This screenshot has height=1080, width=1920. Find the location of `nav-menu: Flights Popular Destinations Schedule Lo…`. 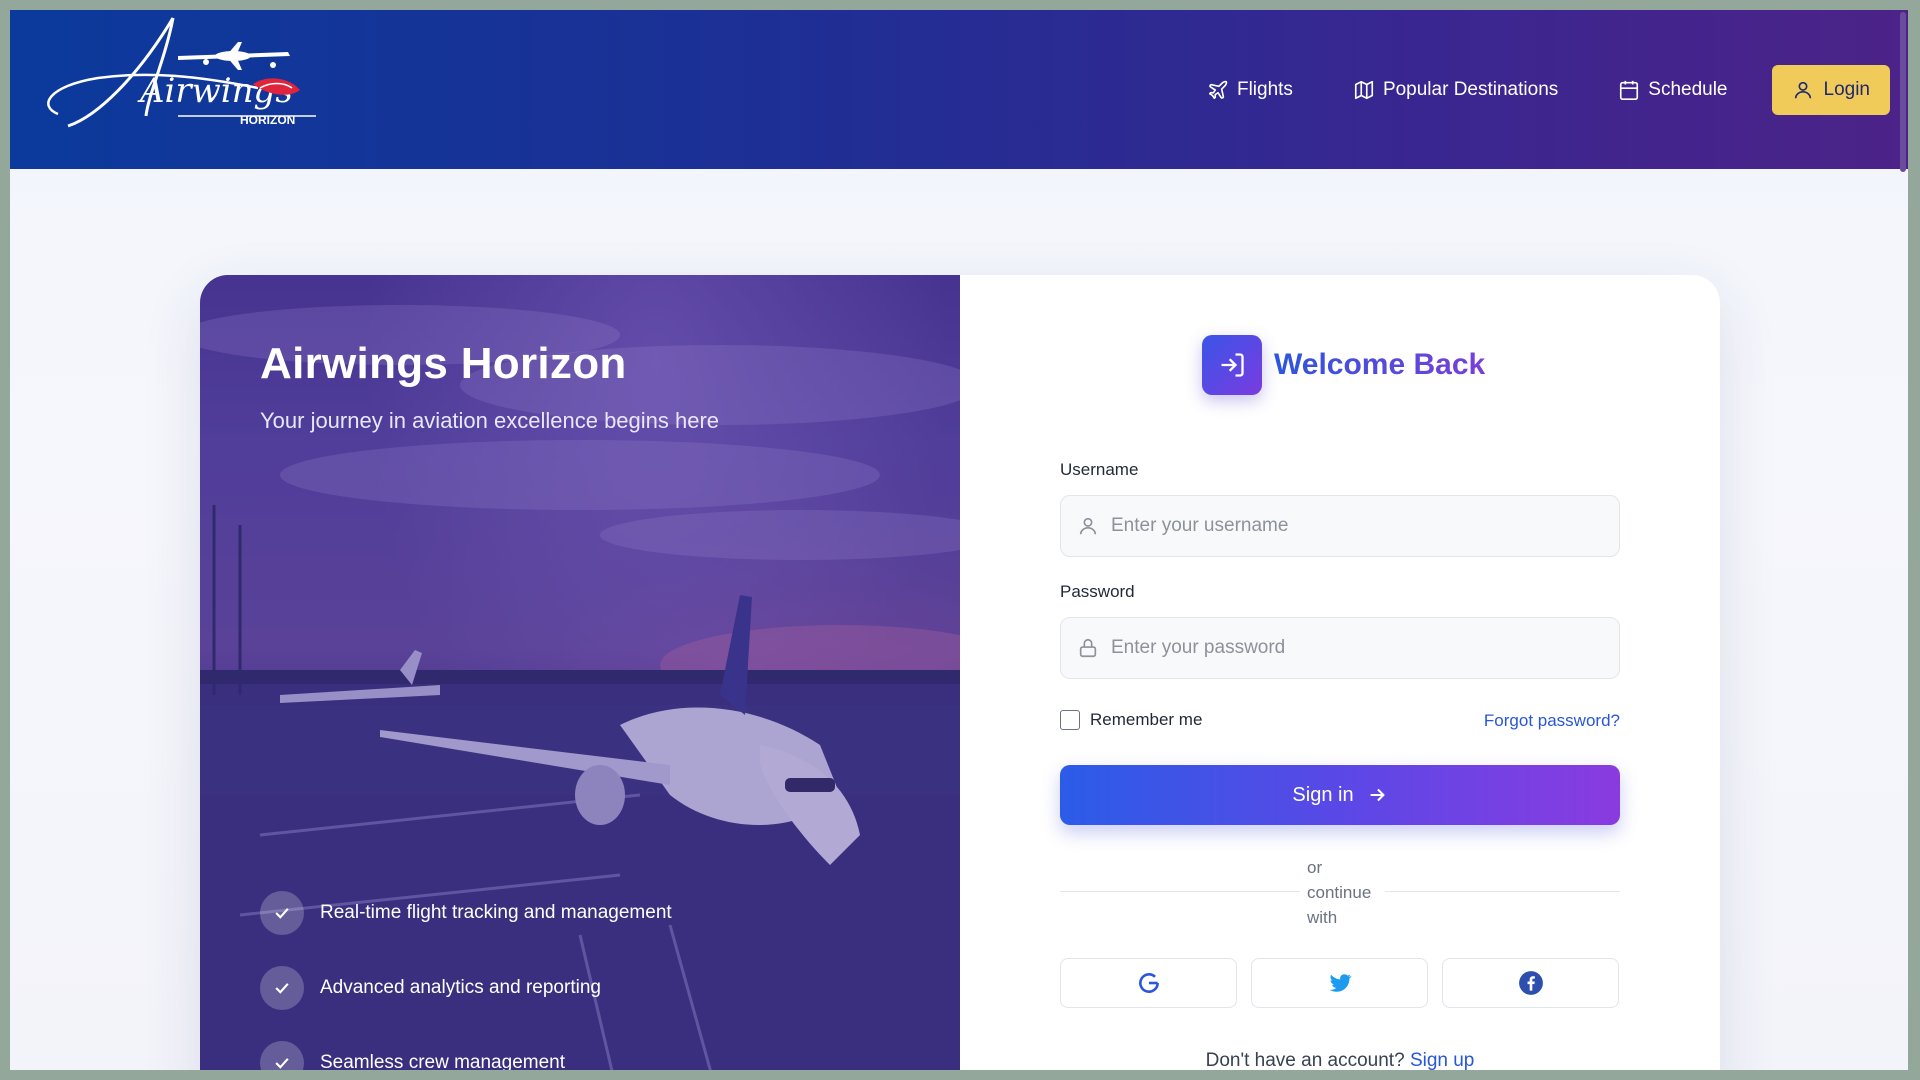

nav-menu: Flights Popular Destinations Schedule Lo… is located at coordinates (1518, 90).